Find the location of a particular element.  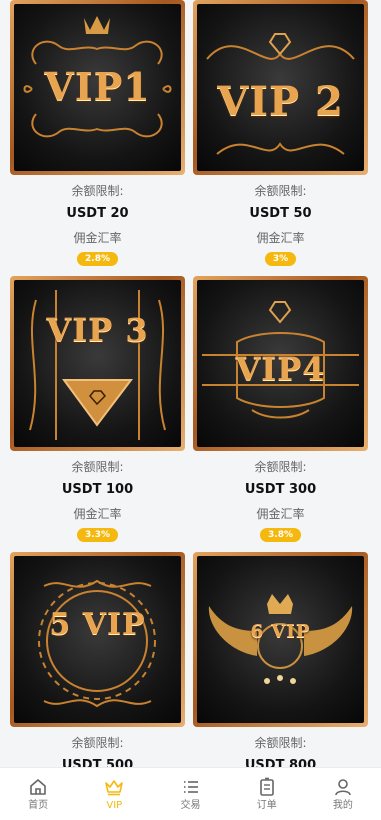

limit-value: USDT 20 is located at coordinates (97, 213).